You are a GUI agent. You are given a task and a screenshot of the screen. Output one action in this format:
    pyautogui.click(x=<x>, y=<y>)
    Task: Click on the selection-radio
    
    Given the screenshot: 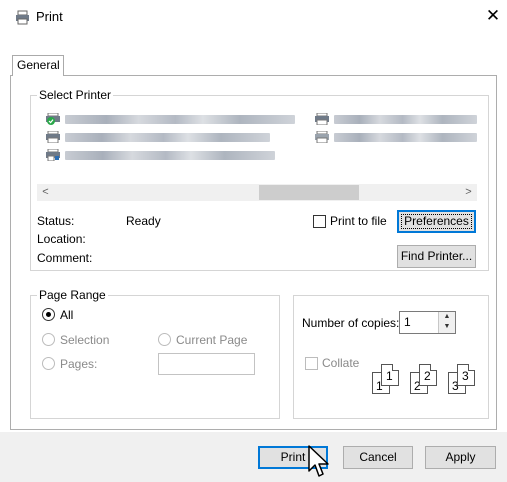 What is the action you would take?
    pyautogui.click(x=48, y=339)
    